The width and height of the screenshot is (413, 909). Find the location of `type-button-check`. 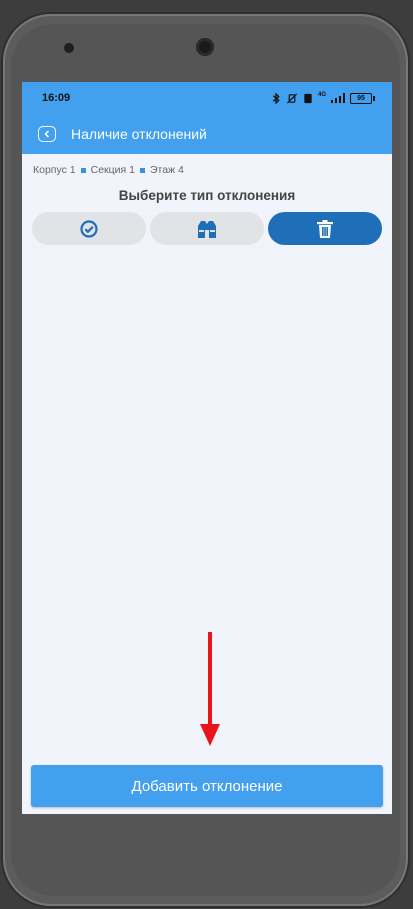

type-button-check is located at coordinates (89, 228).